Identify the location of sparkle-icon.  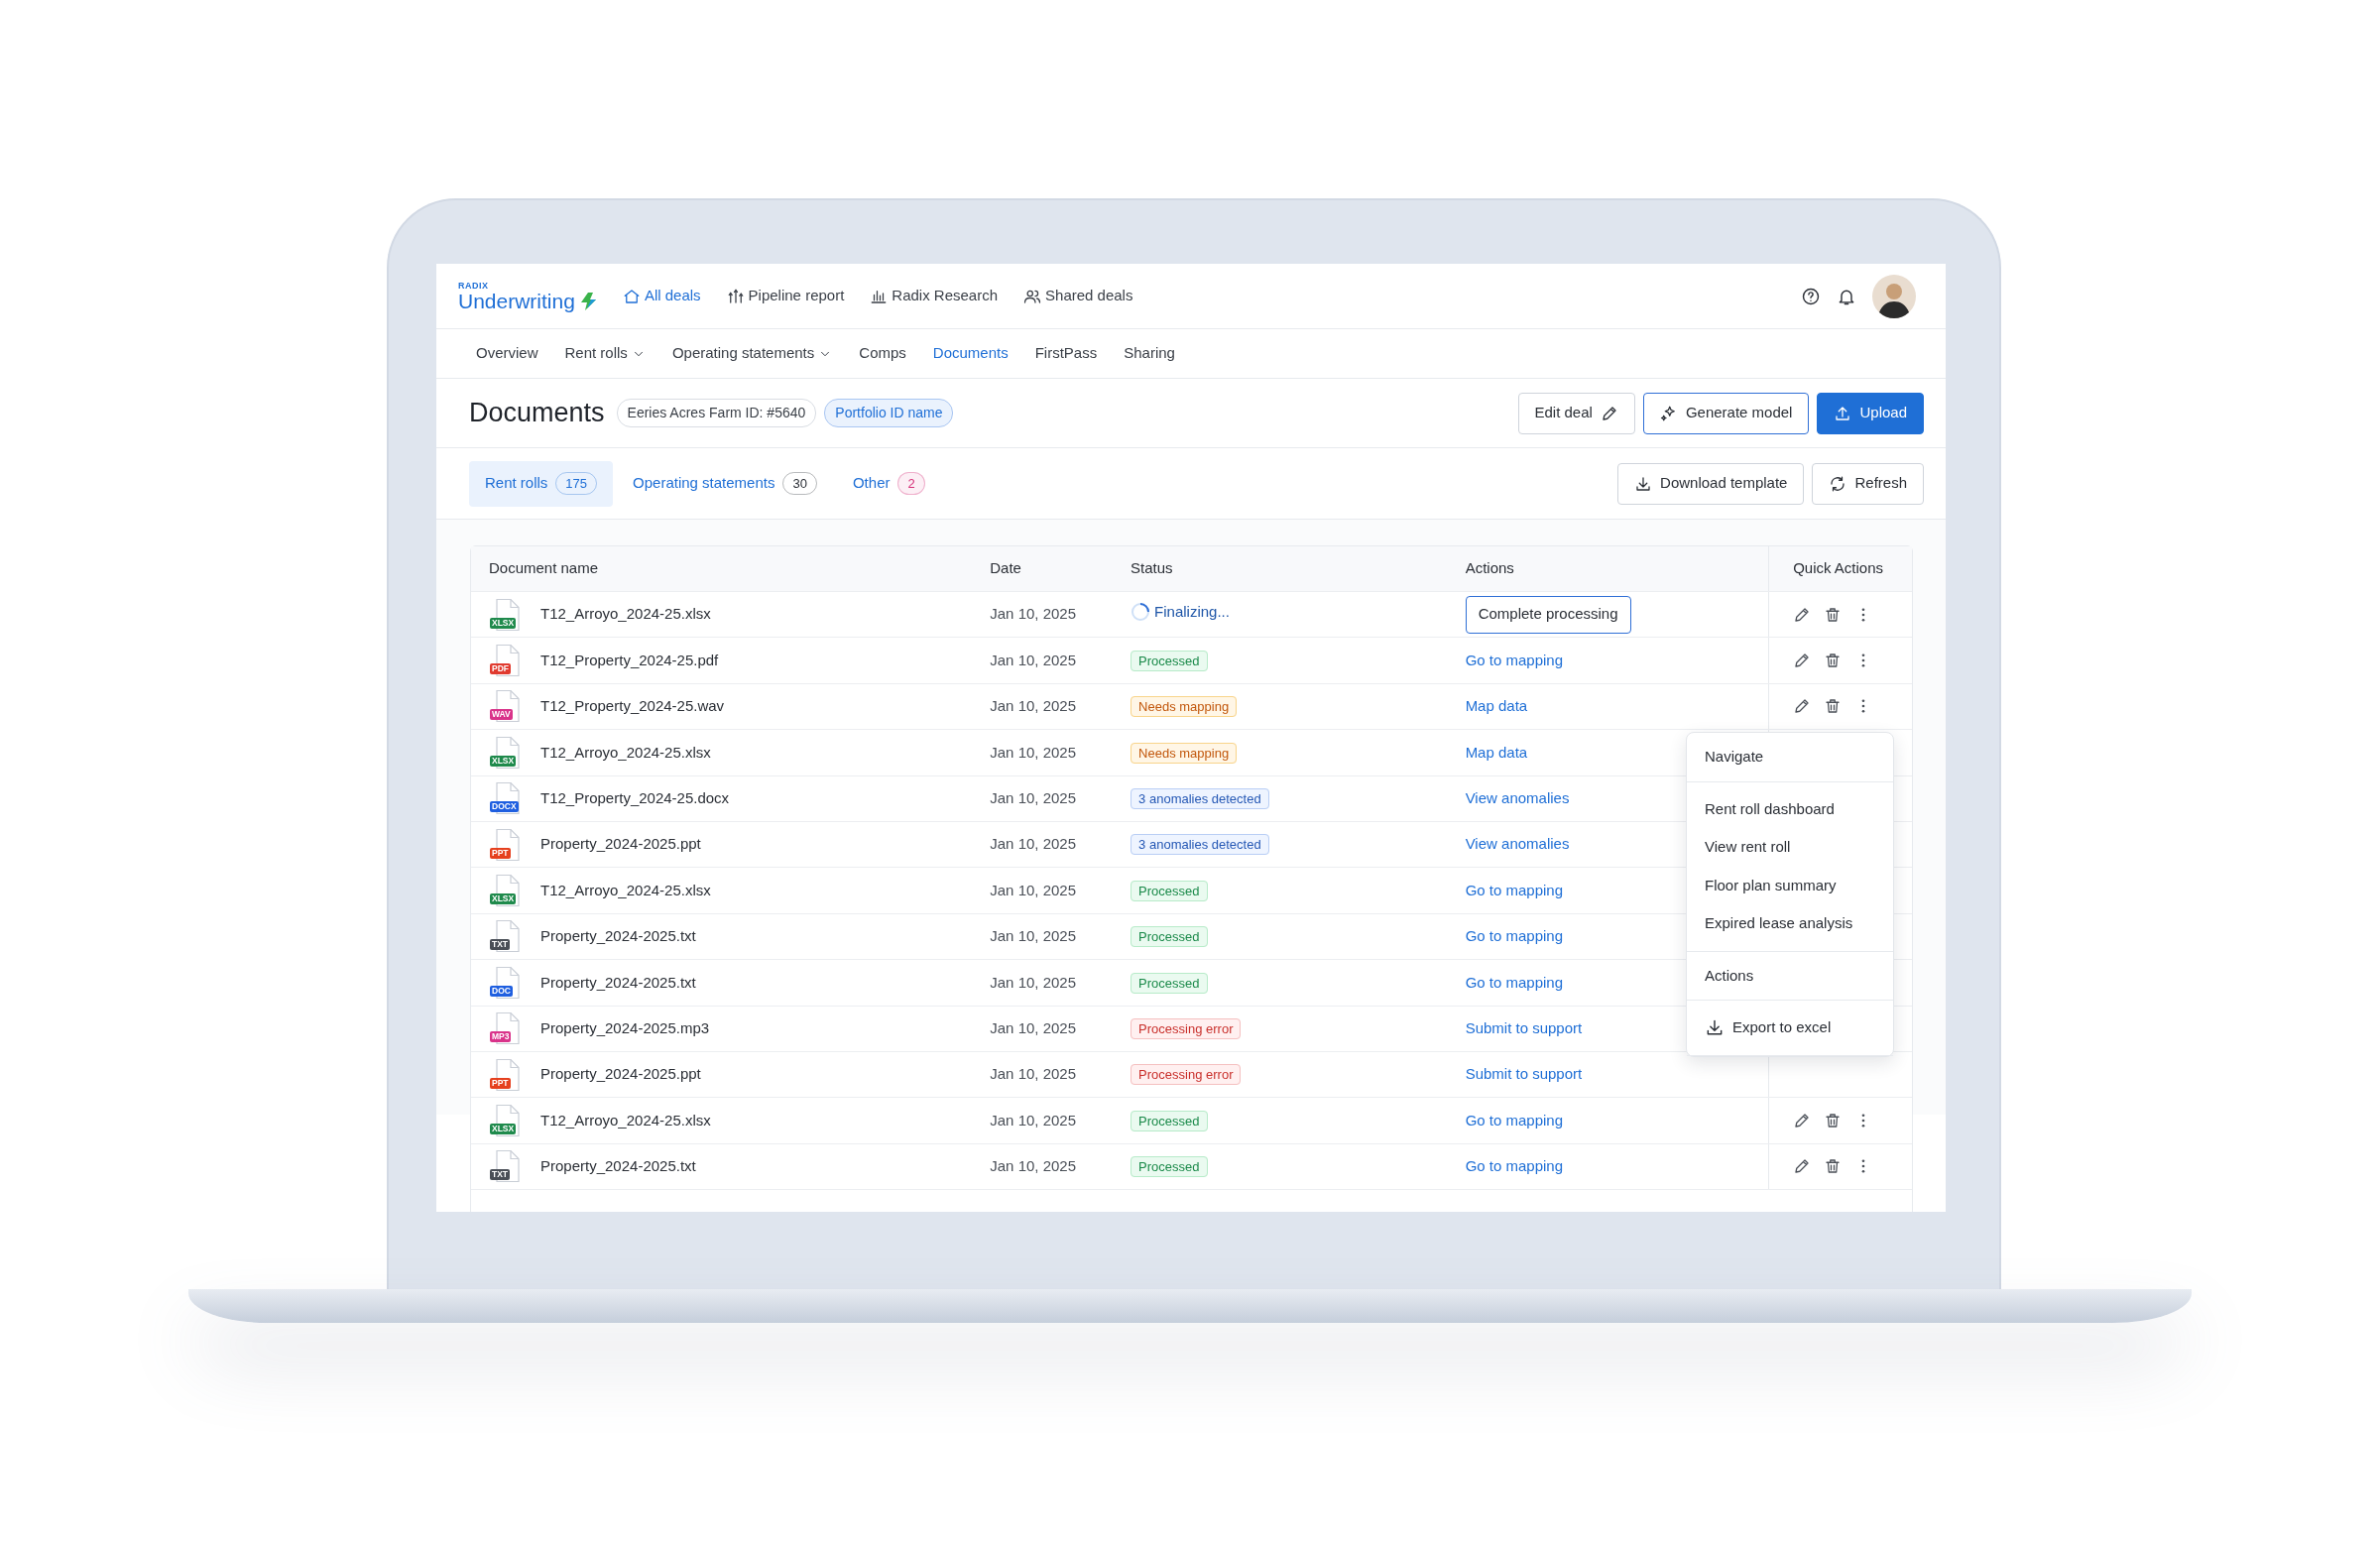
(1668, 413).